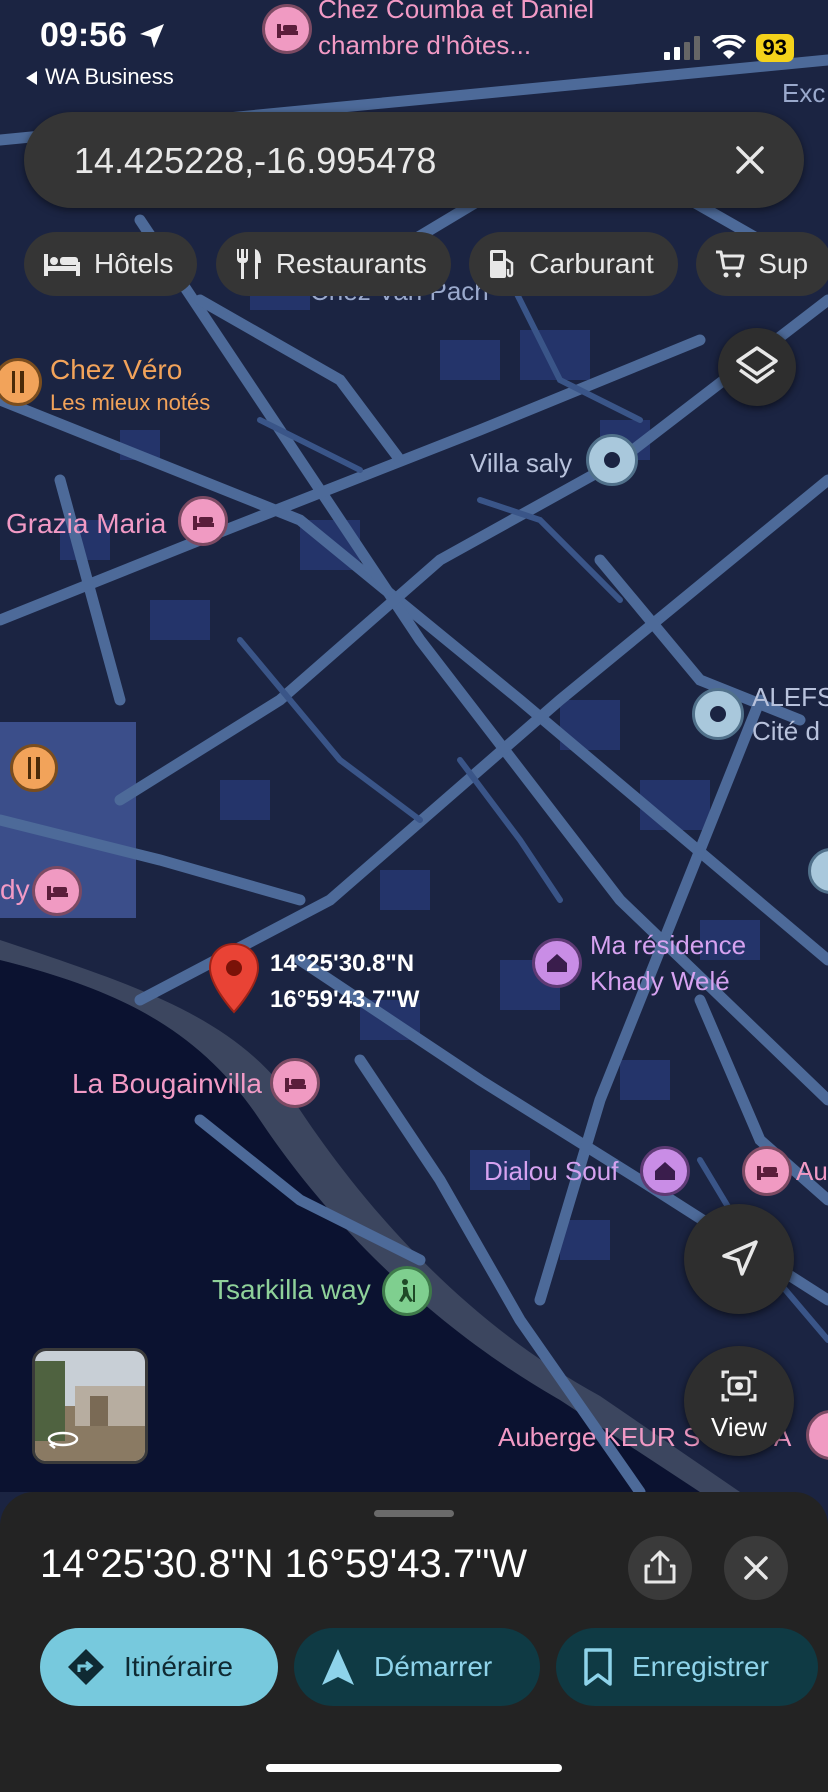 The height and width of the screenshot is (1792, 828). I want to click on directions-button: Itinéraire, so click(159, 1667).